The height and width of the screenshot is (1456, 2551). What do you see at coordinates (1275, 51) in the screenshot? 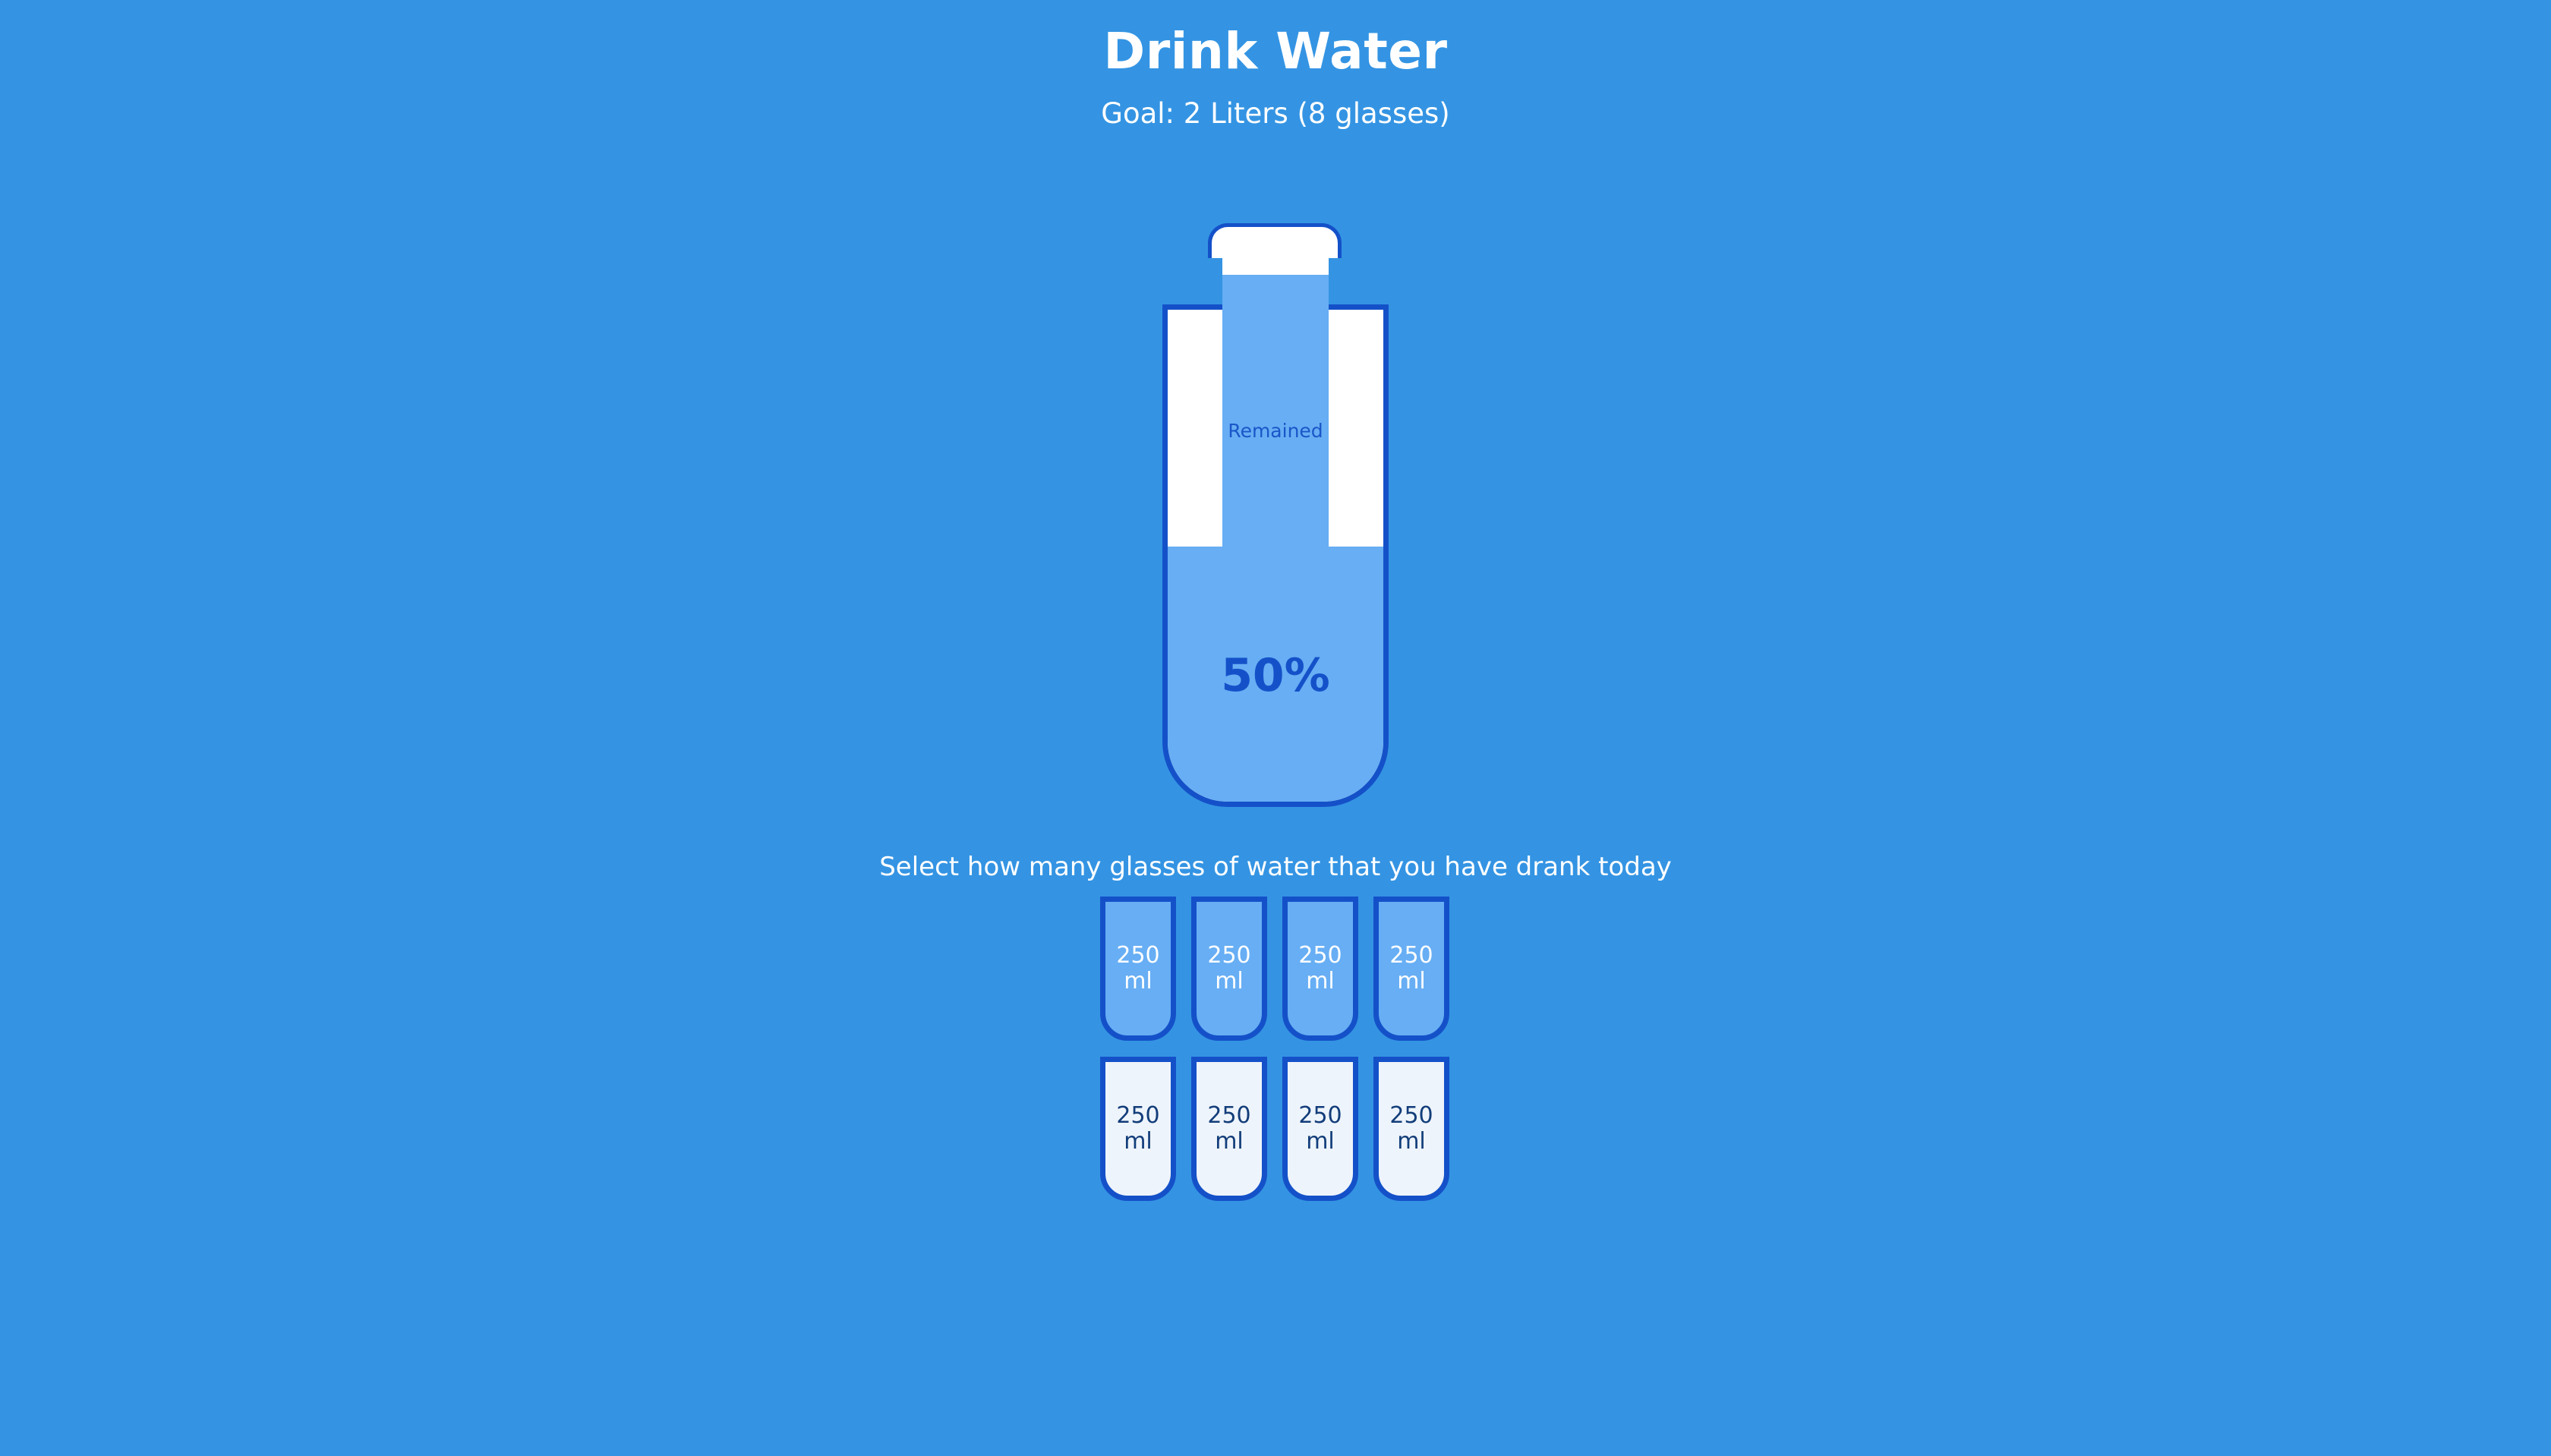
I see `page-title: Drink Water` at bounding box center [1275, 51].